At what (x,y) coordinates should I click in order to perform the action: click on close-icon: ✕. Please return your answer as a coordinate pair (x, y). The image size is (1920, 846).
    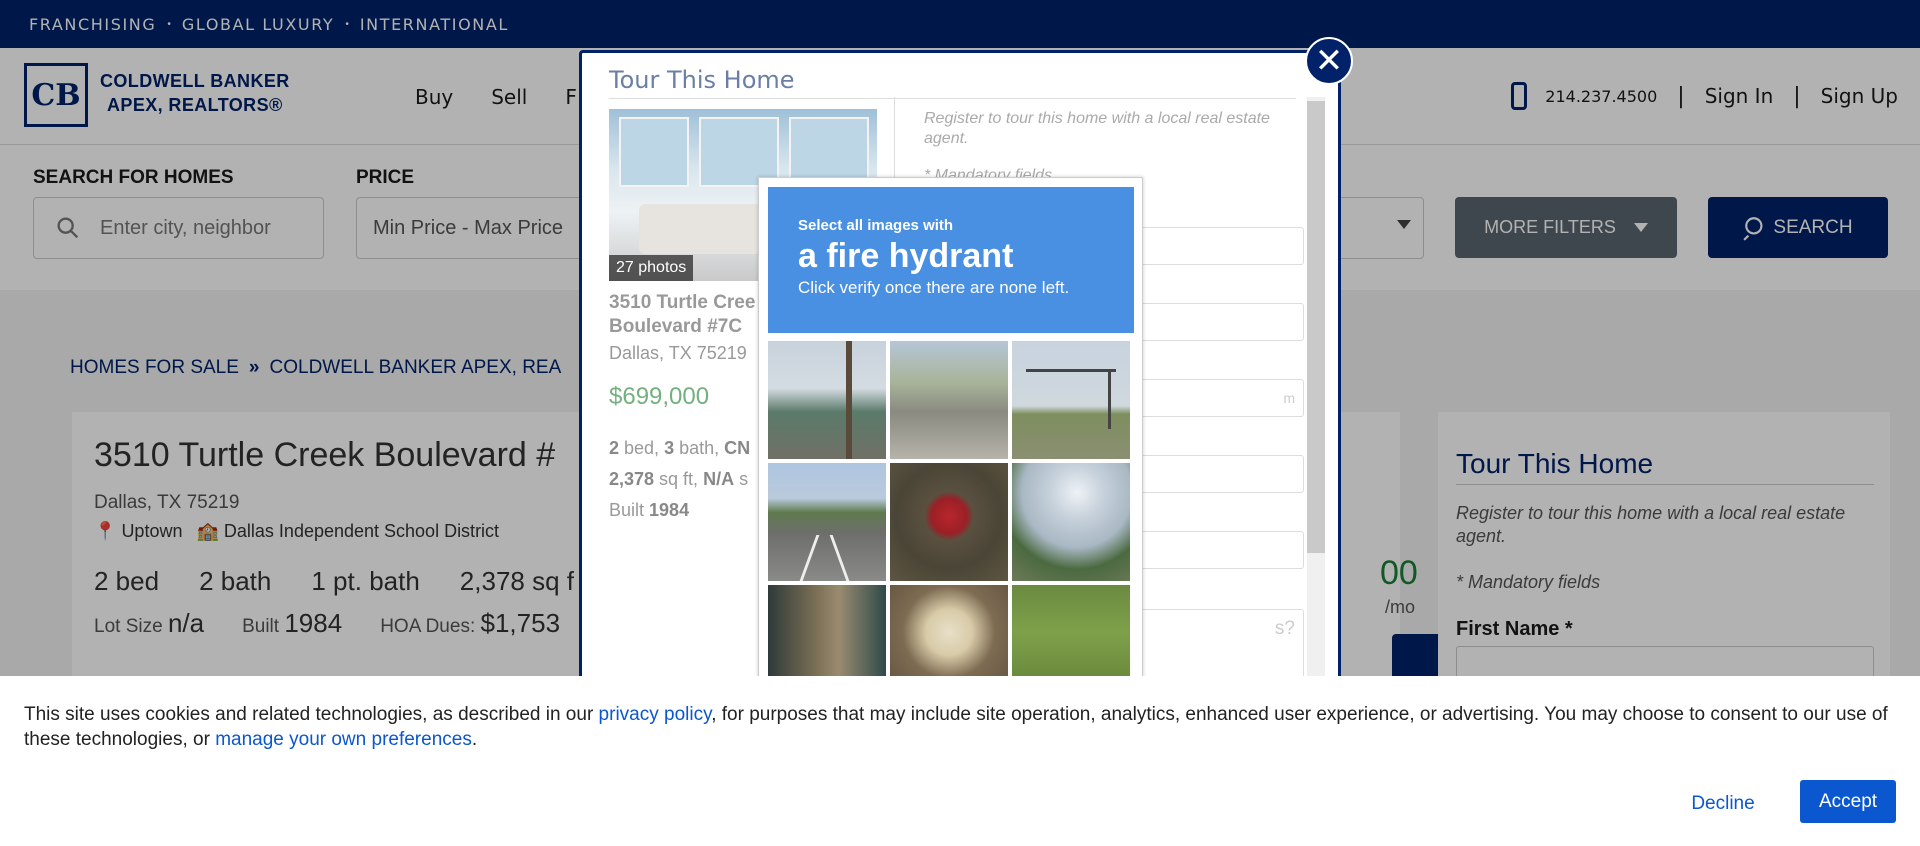
    Looking at the image, I should click on (1329, 61).